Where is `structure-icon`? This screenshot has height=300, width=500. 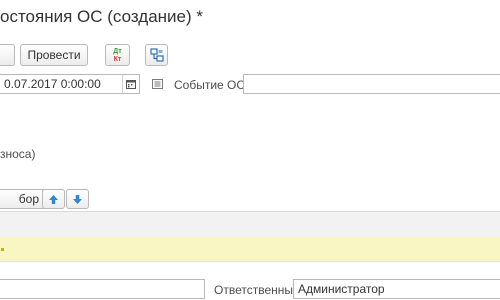
structure-icon is located at coordinates (156, 55).